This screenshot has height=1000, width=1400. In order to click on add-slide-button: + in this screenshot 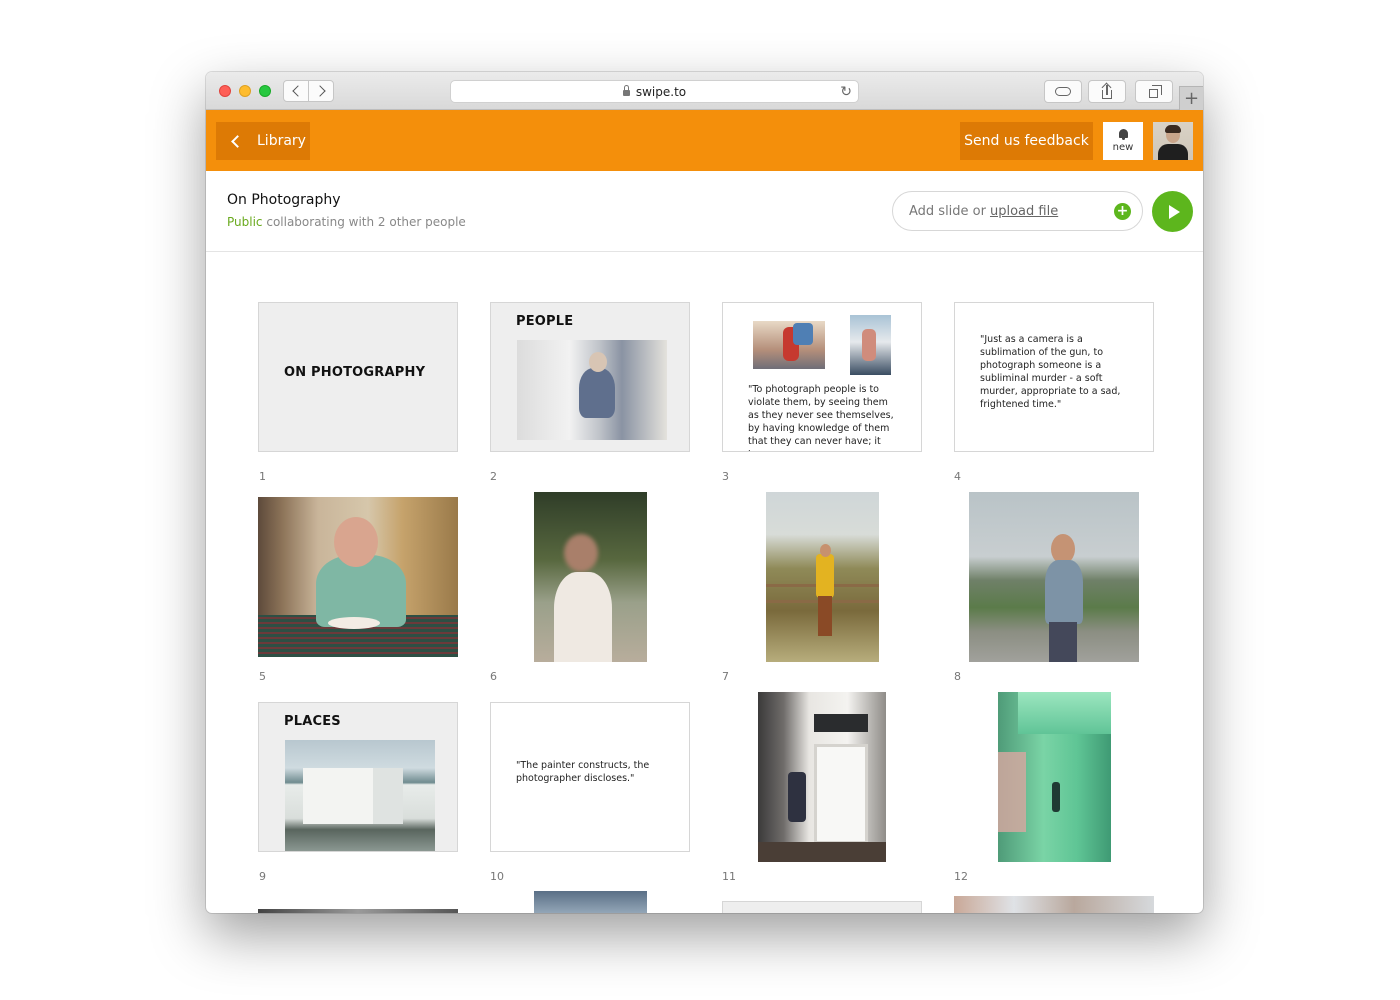, I will do `click(1122, 211)`.